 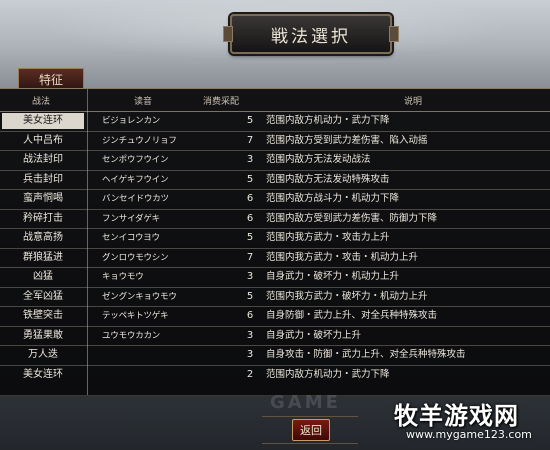 What do you see at coordinates (366, 354) in the screenshot?
I see `tactic-desc: 自身攻击・防御・武力上升、对全兵种特殊攻击` at bounding box center [366, 354].